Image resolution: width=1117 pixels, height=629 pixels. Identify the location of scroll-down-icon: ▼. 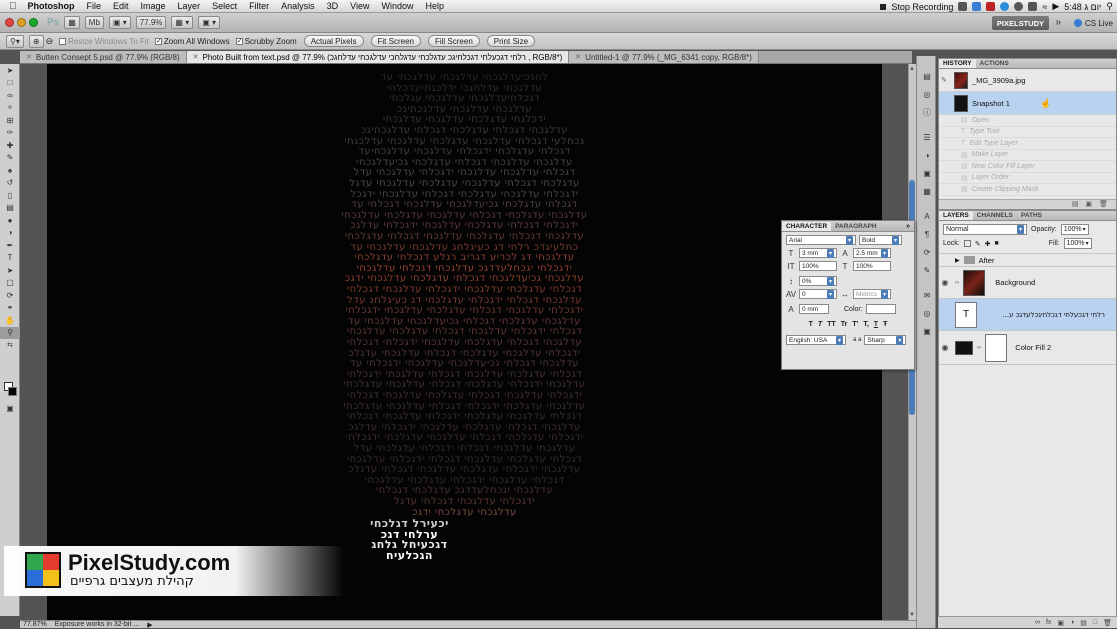
(912, 615).